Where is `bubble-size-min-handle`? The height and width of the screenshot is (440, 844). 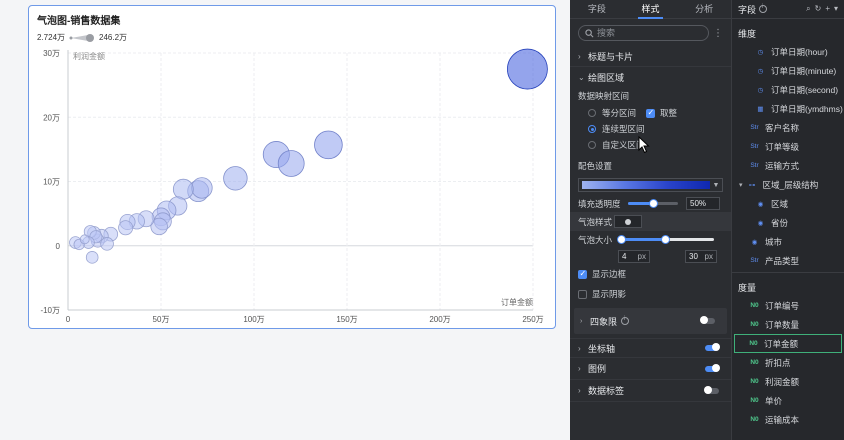
bubble-size-min-handle is located at coordinates (621, 239).